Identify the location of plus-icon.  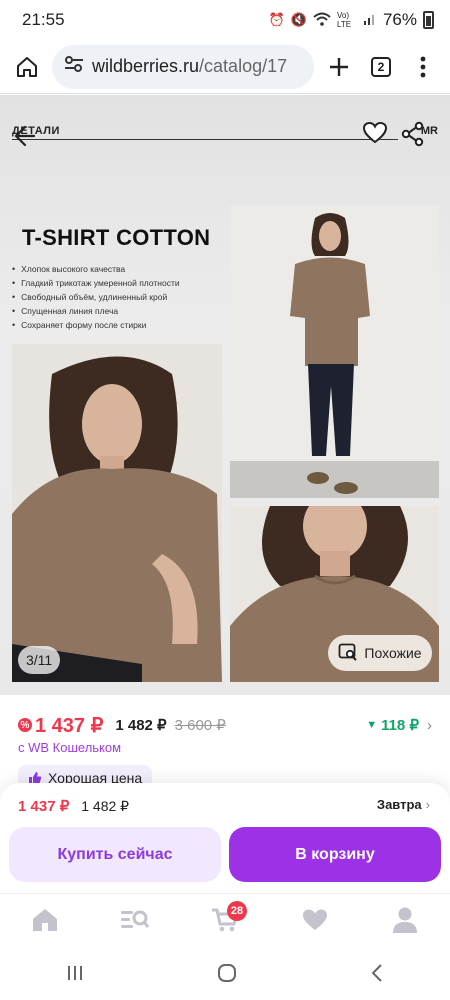
(339, 67).